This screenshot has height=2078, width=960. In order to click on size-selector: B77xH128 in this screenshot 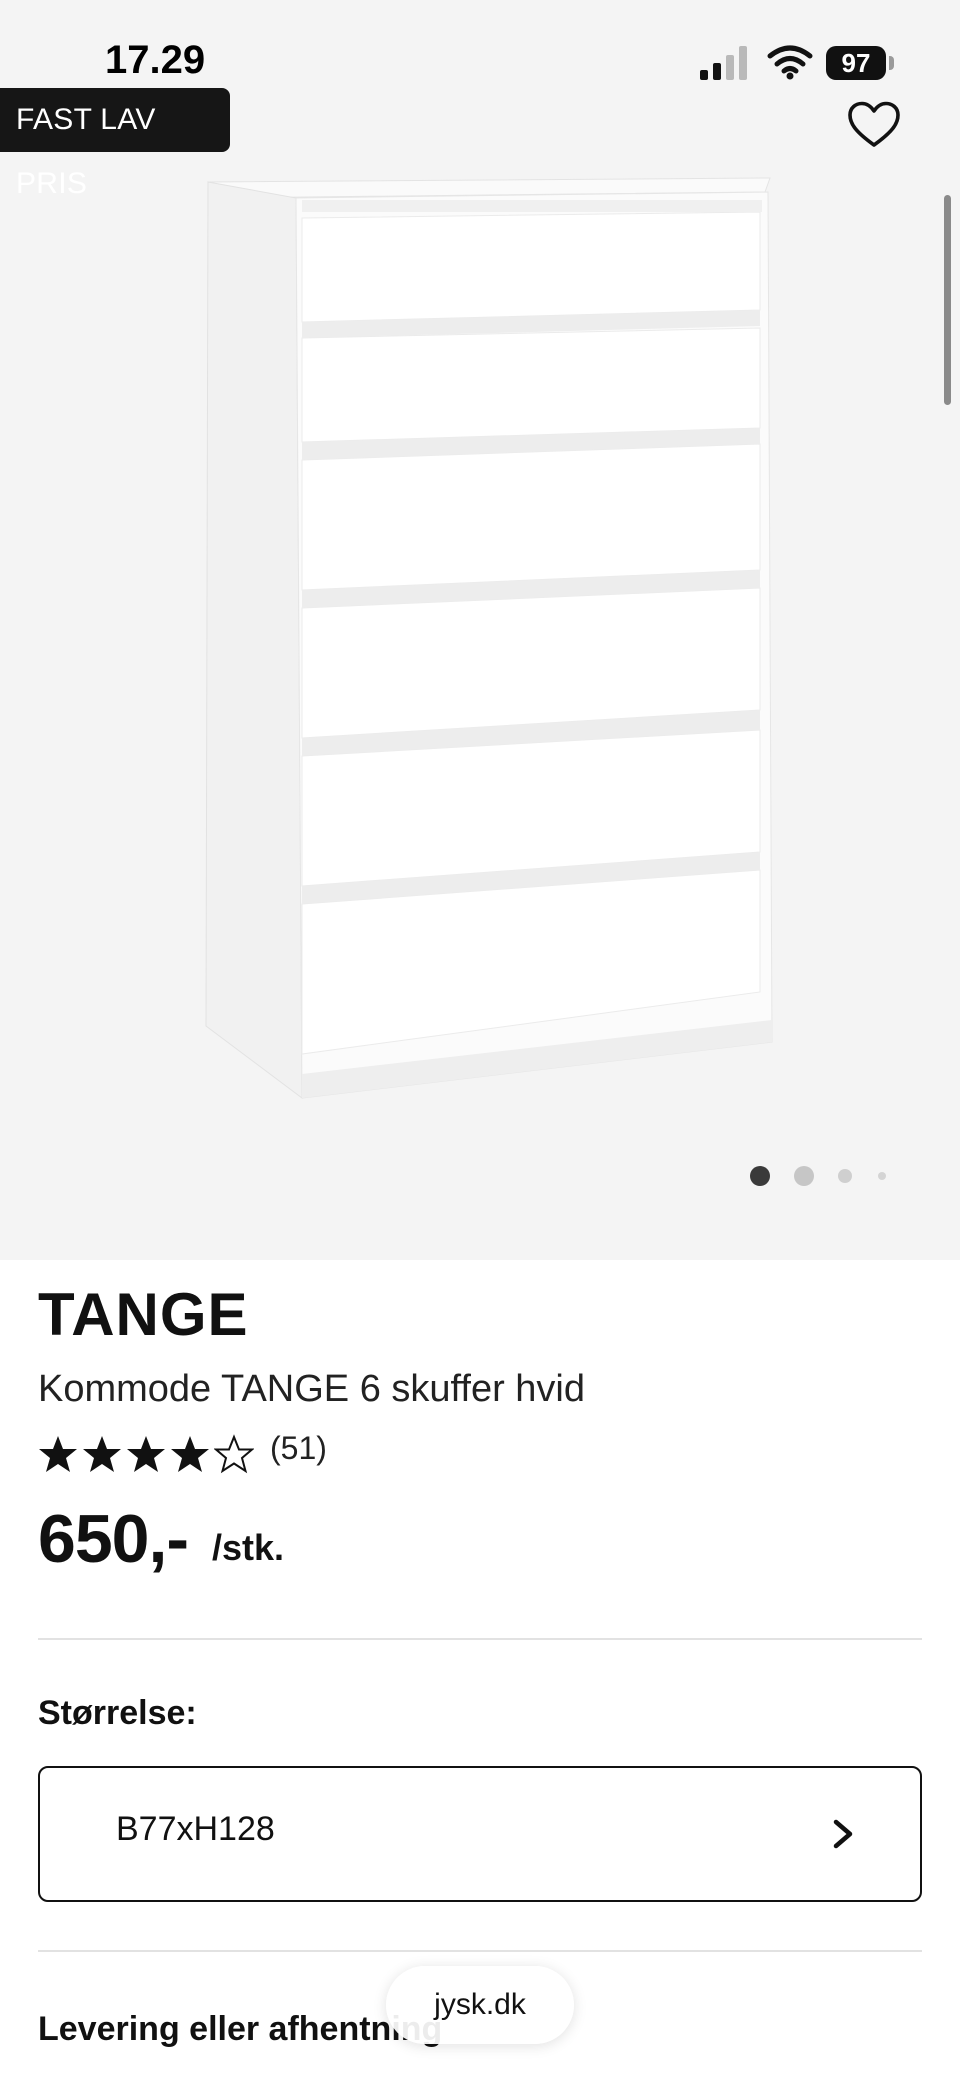, I will do `click(480, 1834)`.